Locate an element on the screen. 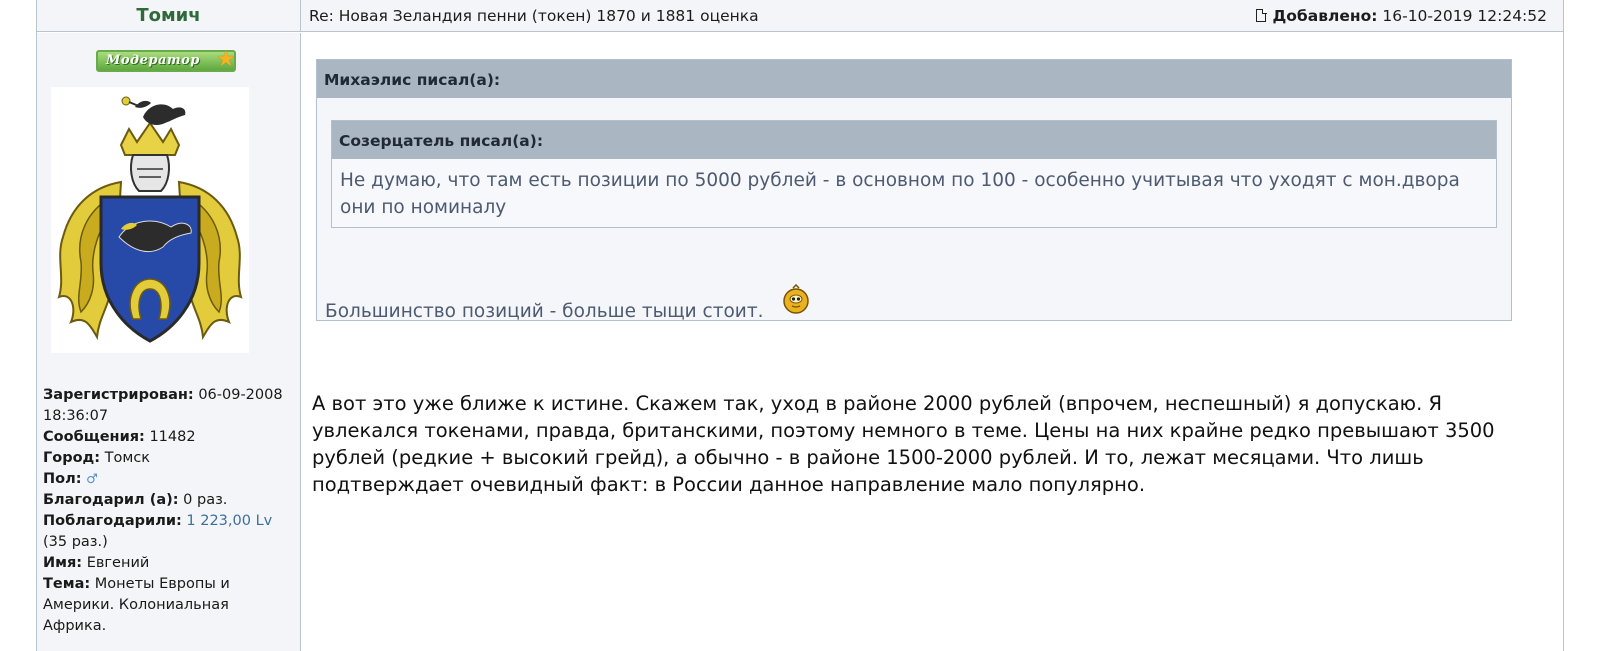 This screenshot has height=651, width=1600. post-link-icon is located at coordinates (1261, 15).